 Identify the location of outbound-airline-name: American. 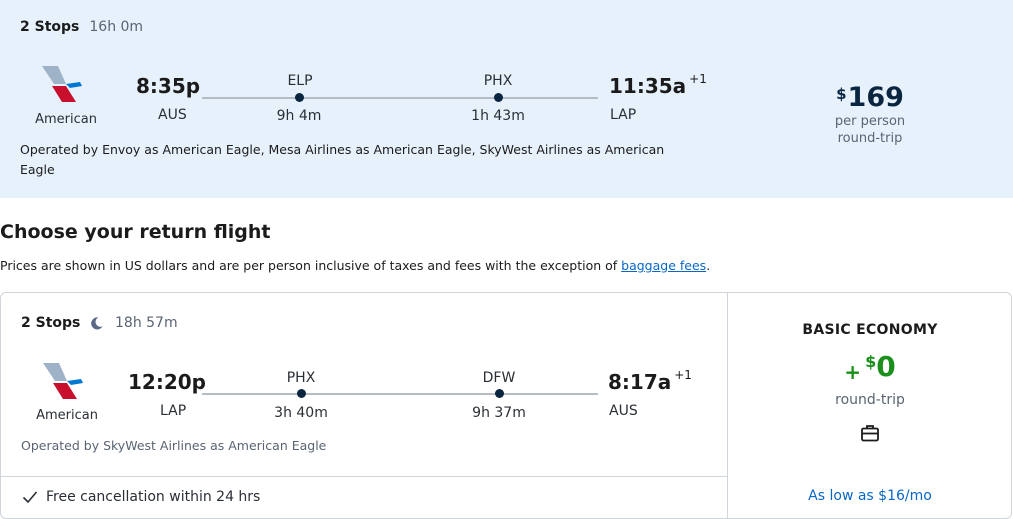
(66, 119).